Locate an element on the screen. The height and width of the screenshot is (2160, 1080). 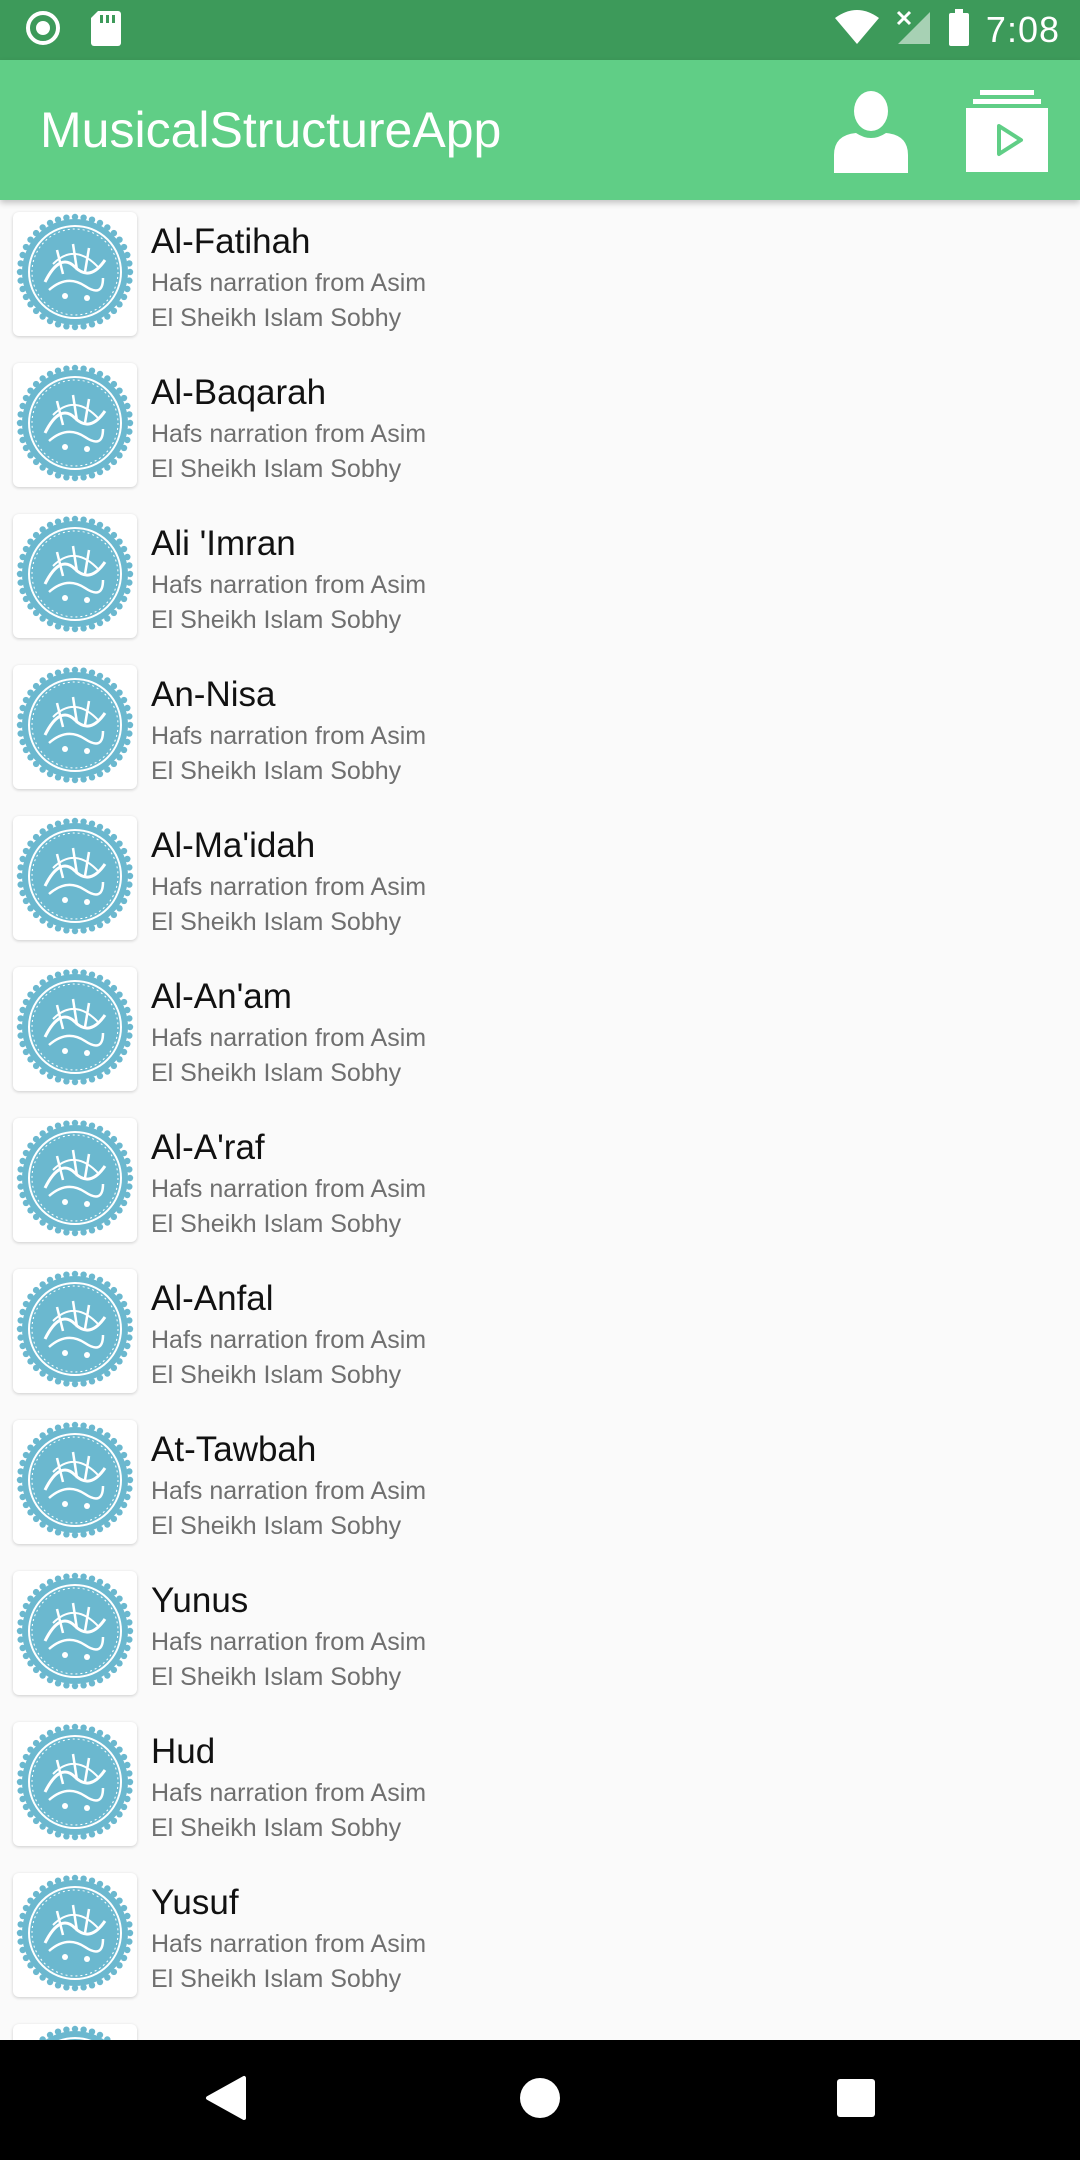
navigation-bar is located at coordinates (540, 2100).